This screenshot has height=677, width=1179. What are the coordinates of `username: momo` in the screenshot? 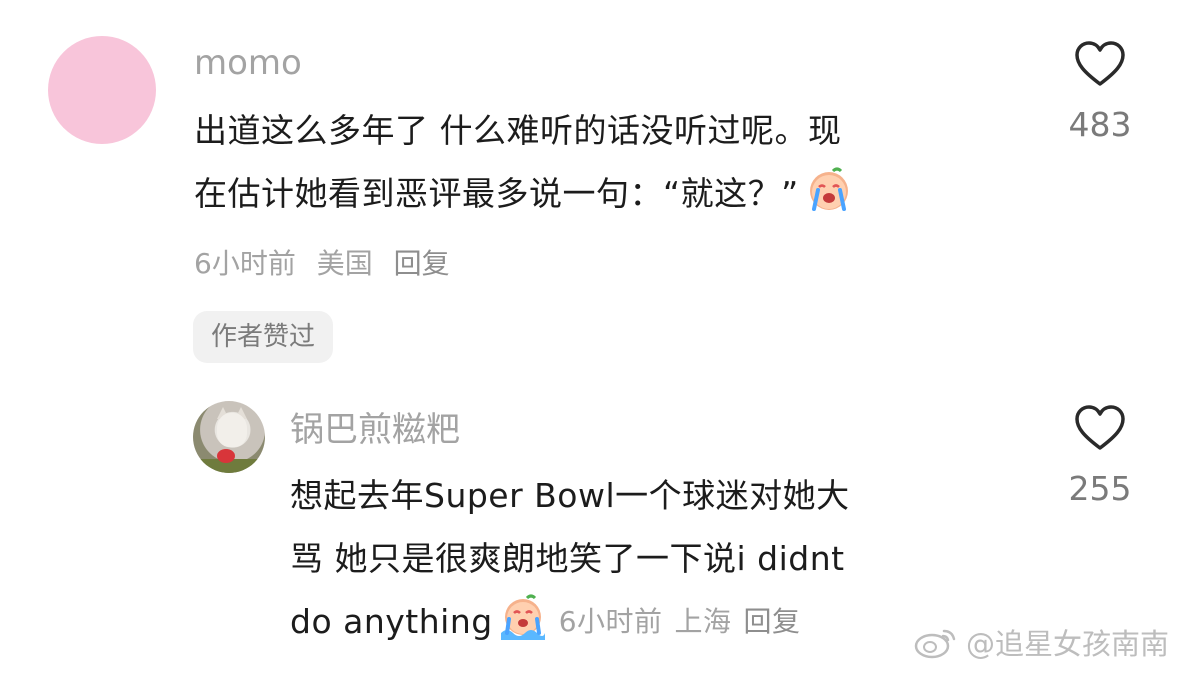 It's located at (248, 63).